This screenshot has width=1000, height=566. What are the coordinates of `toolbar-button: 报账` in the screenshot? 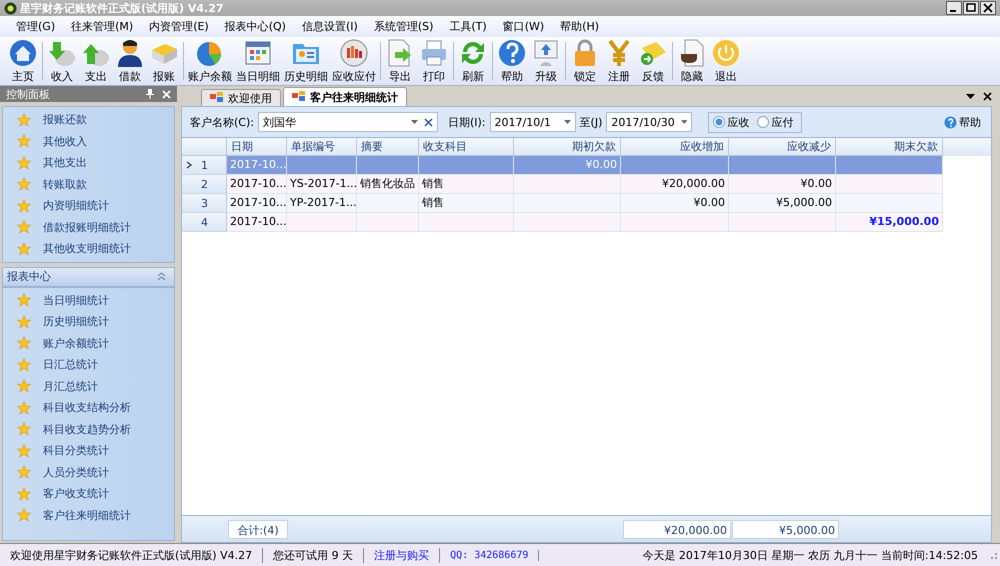 It's located at (164, 61).